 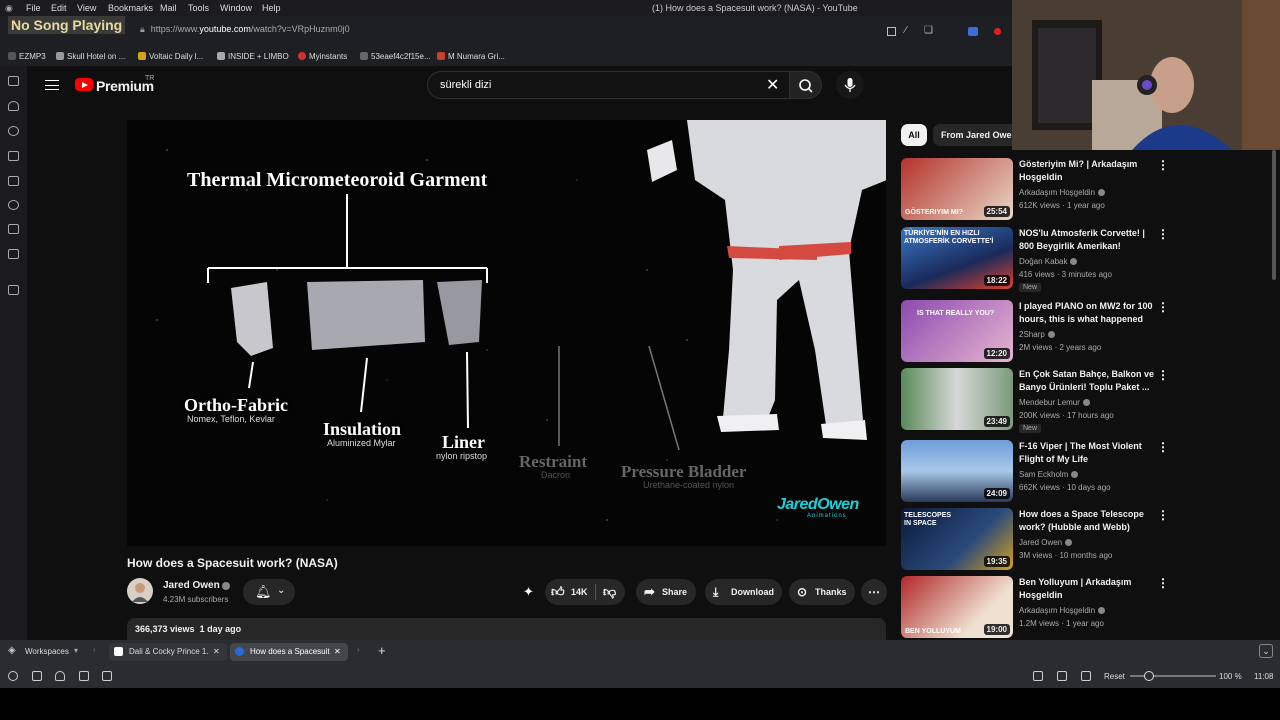 What do you see at coordinates (874, 592) in the screenshot?
I see `more-actions-button: ⋯` at bounding box center [874, 592].